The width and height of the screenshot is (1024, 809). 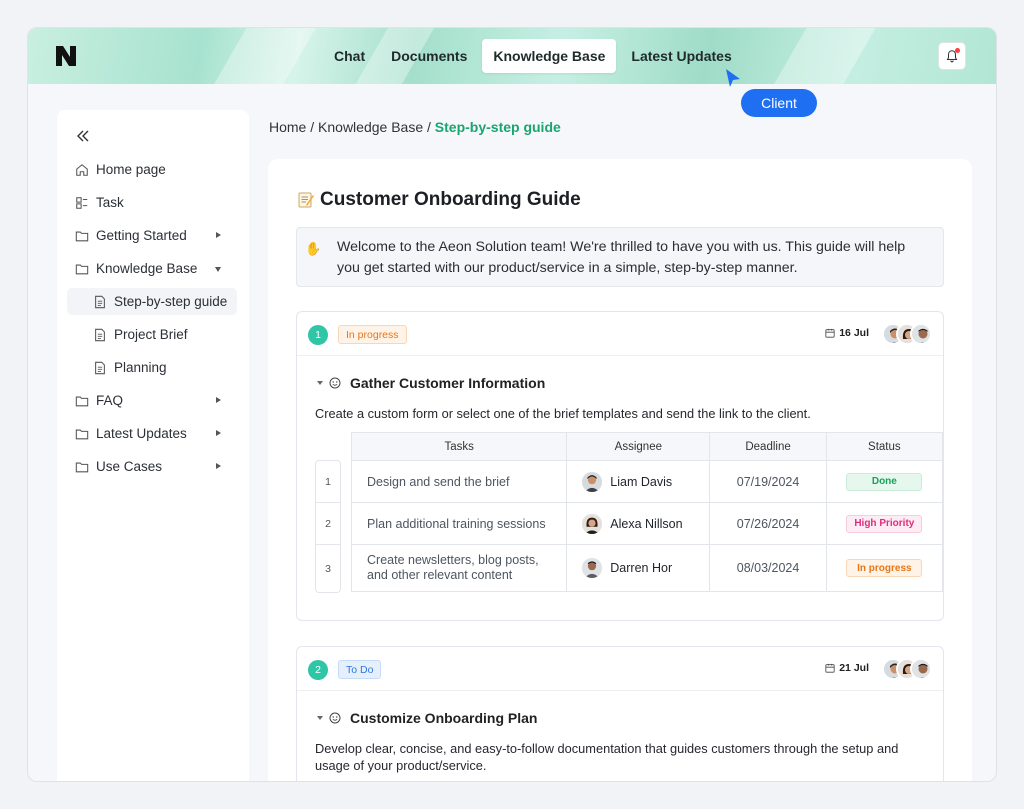 I want to click on sidebar-item-label: Latest Updates, so click(x=141, y=433).